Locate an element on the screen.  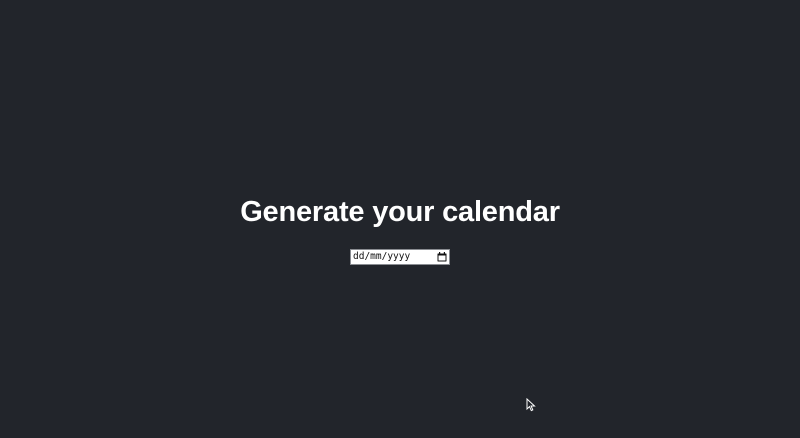
date-input-placeholder: dd/mm/yyyy is located at coordinates (382, 256).